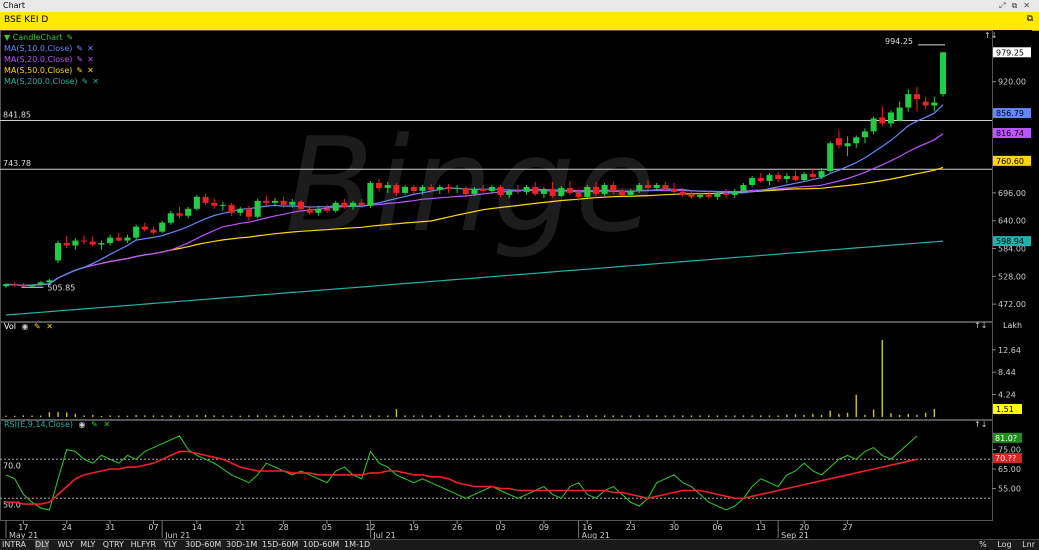 The width and height of the screenshot is (1039, 550). I want to click on legend-item: MA(S,50.0,Close) ✎ ✕, so click(53, 70).